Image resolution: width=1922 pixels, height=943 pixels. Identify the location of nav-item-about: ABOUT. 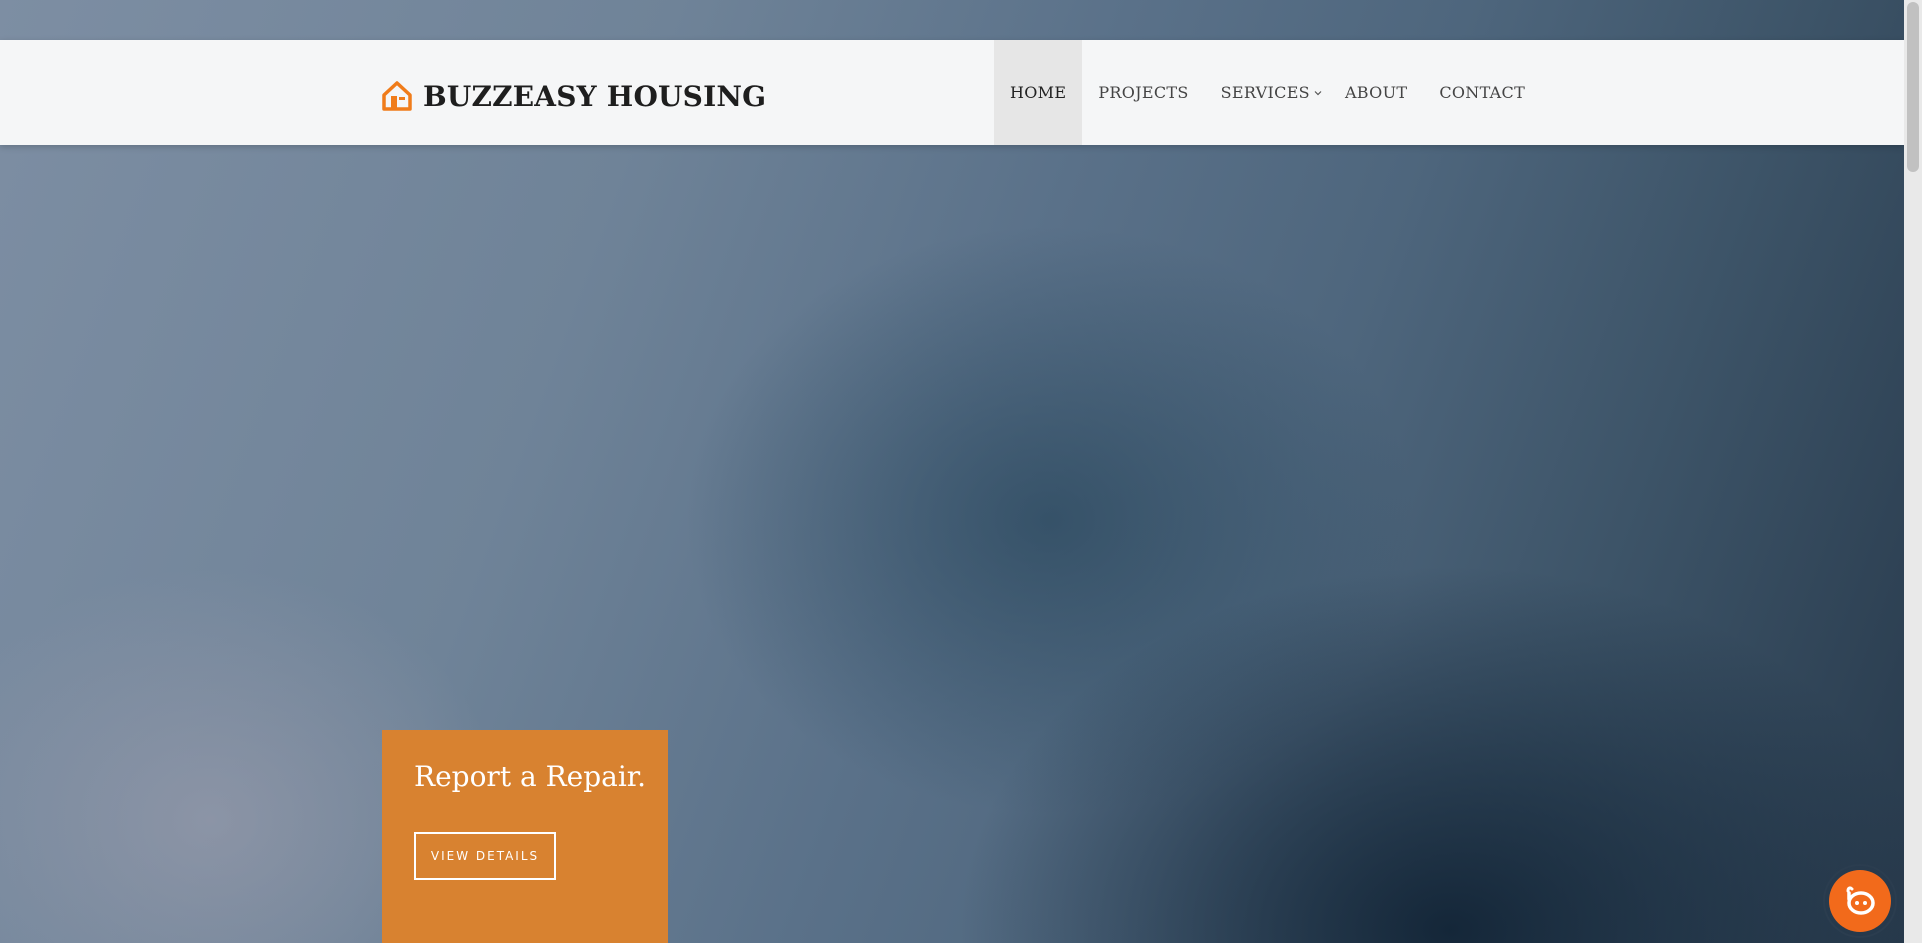
(1381, 92).